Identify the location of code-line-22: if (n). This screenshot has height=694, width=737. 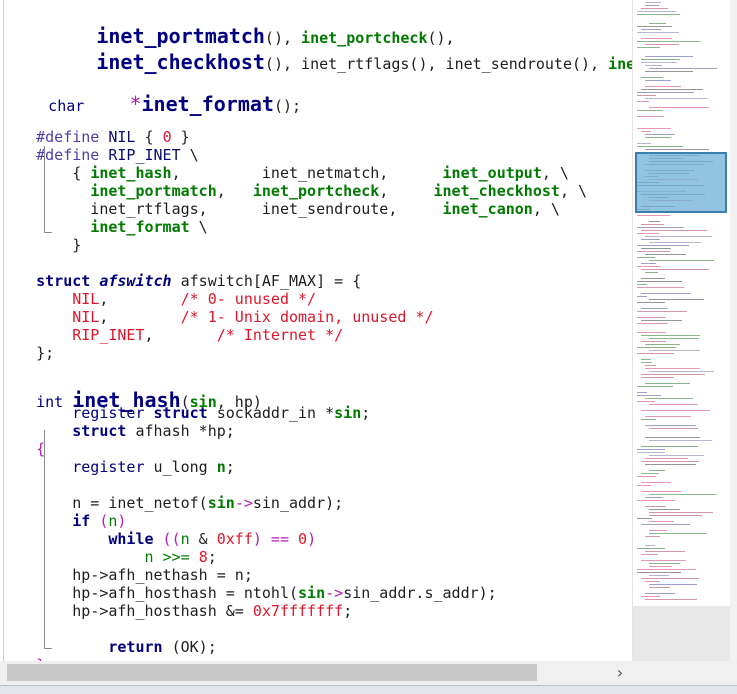
(63, 512).